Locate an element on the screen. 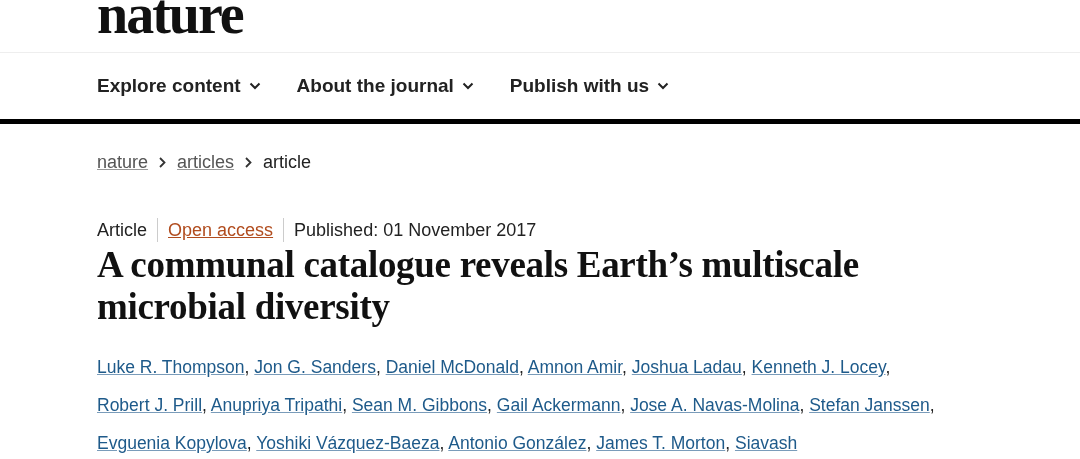 This screenshot has height=459, width=1080. site-logo: nature is located at coordinates (170, 21).